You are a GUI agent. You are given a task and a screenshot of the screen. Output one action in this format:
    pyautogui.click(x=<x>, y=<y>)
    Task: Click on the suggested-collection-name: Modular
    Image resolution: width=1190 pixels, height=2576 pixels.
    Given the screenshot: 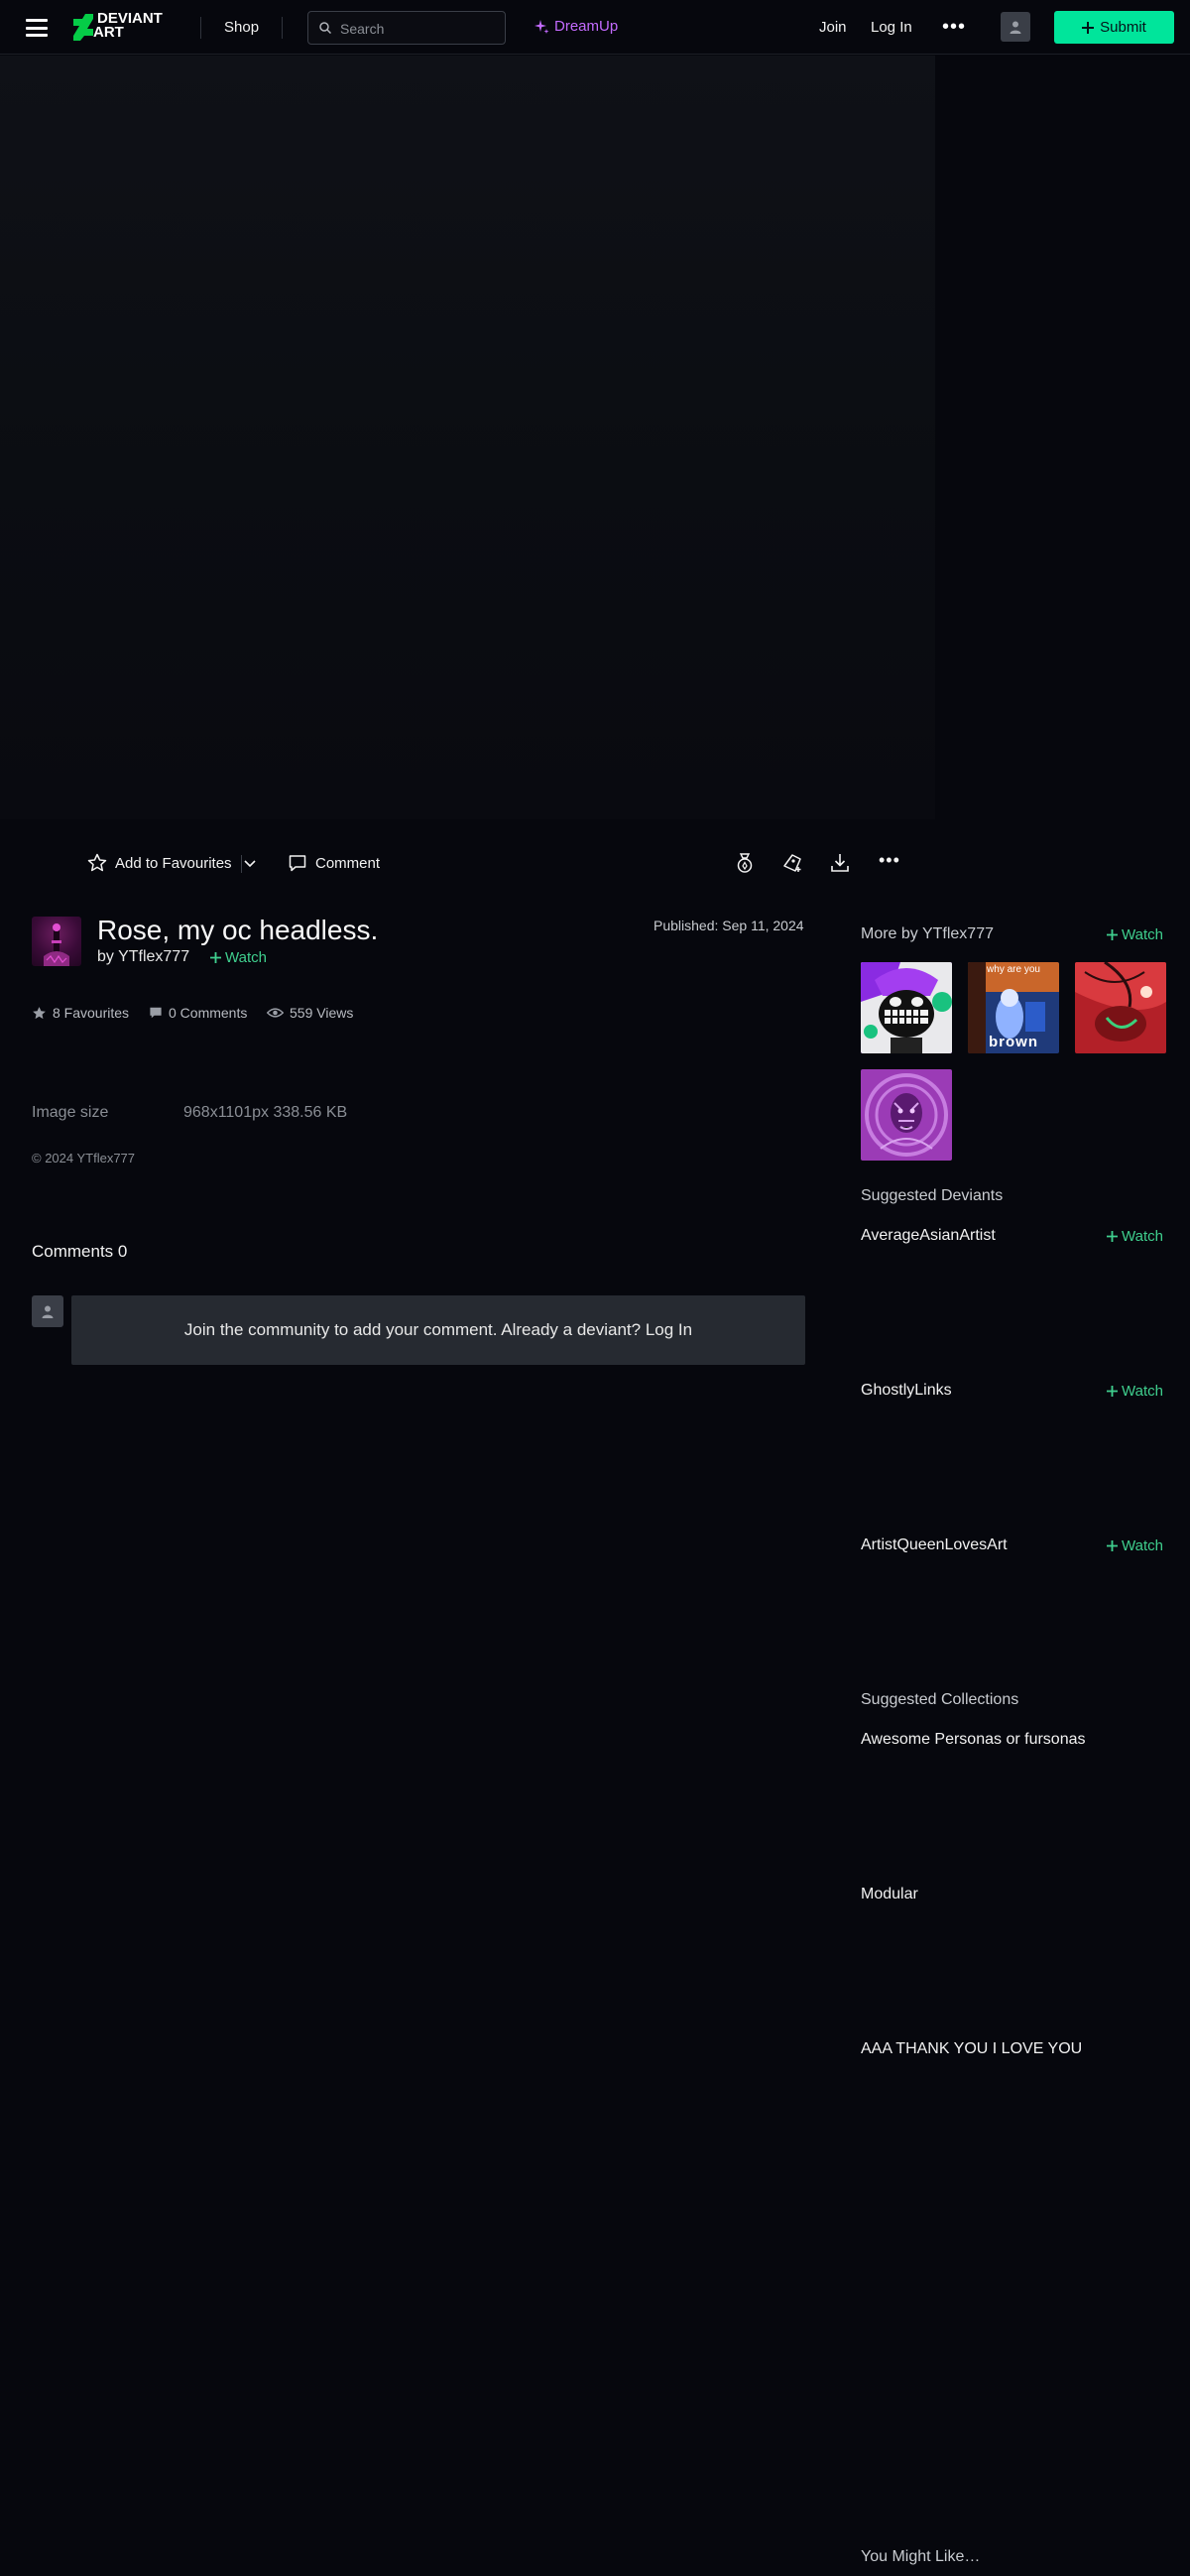 What is the action you would take?
    pyautogui.click(x=889, y=1894)
    